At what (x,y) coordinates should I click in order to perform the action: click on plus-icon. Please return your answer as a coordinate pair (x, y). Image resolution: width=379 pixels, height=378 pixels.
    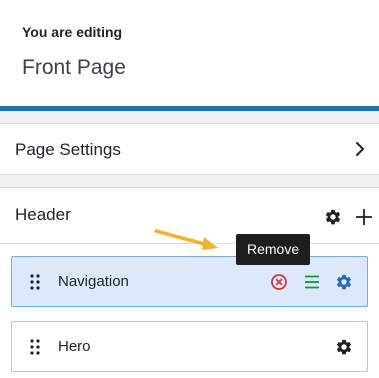
    Looking at the image, I should click on (364, 217).